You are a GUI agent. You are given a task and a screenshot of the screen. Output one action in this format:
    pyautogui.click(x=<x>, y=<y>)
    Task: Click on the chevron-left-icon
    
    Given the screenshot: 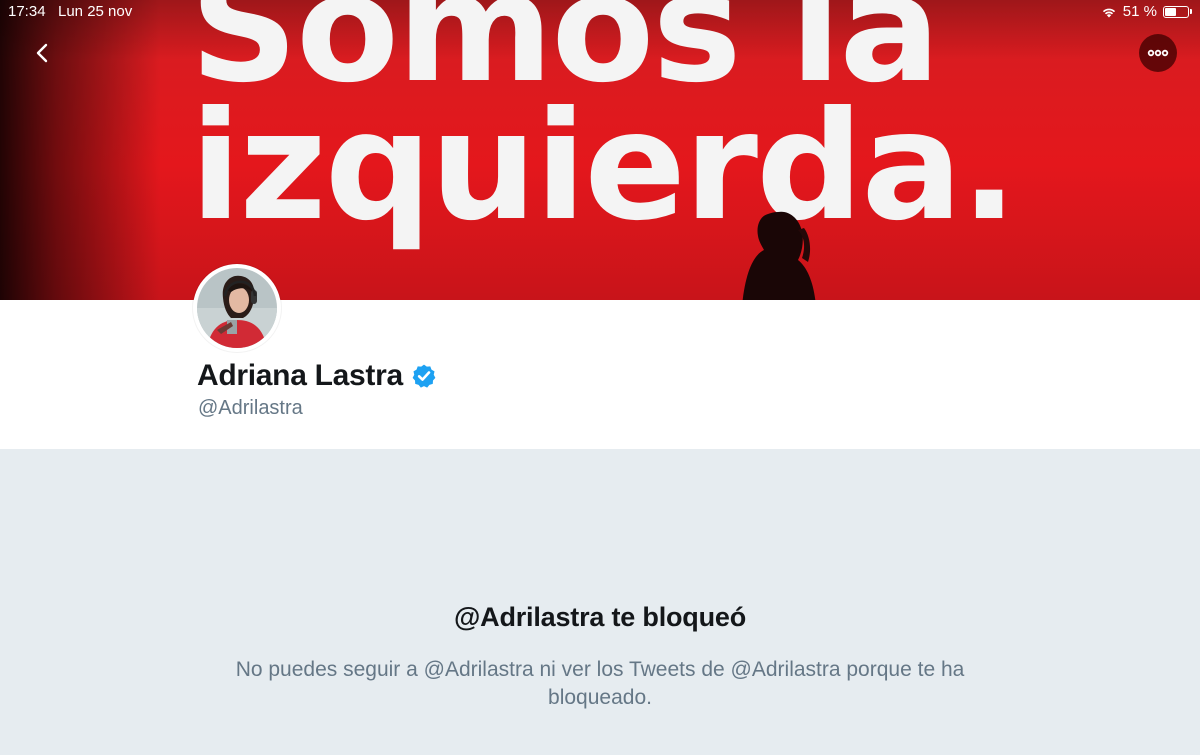 What is the action you would take?
    pyautogui.click(x=42, y=53)
    